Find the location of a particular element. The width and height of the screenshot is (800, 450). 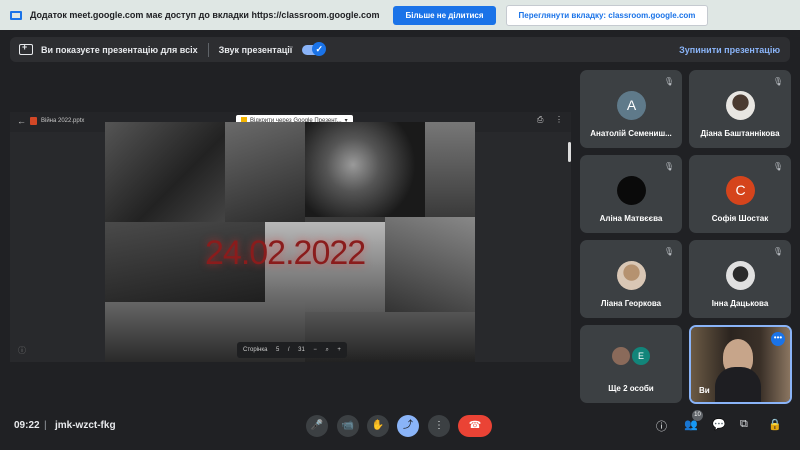

check-icon: ✓ is located at coordinates (319, 48).